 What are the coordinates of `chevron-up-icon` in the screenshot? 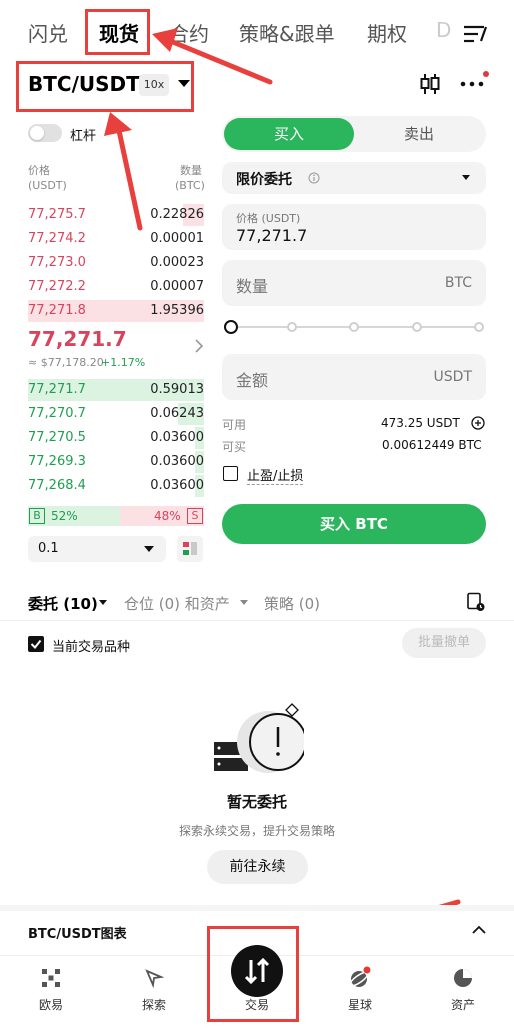 It's located at (479, 930).